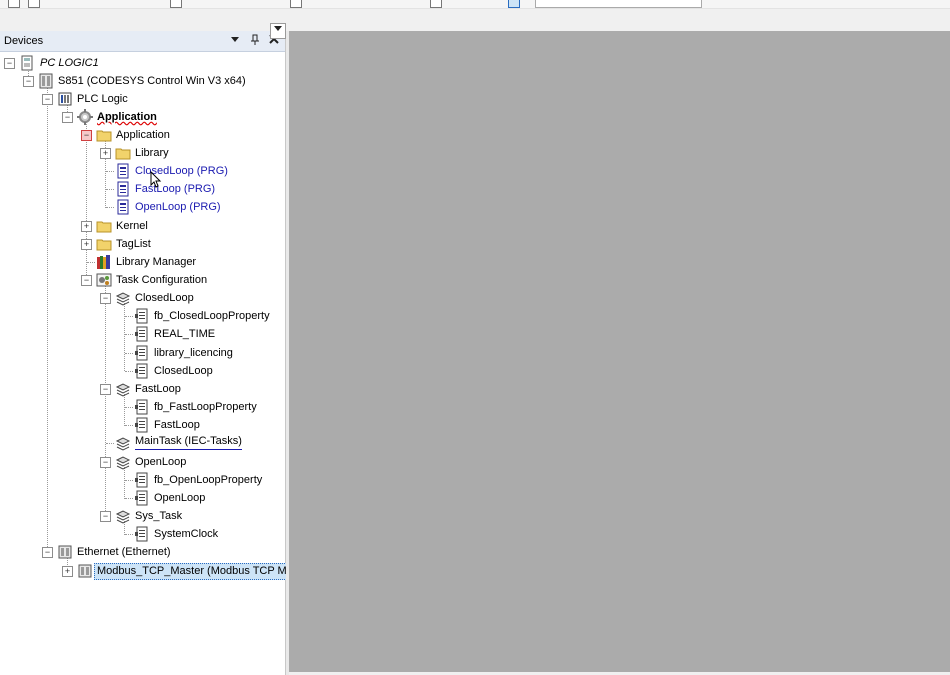 This screenshot has height=675, width=950. I want to click on tree-node-fastloop-prg: FastLoop (PRG), so click(140, 189).